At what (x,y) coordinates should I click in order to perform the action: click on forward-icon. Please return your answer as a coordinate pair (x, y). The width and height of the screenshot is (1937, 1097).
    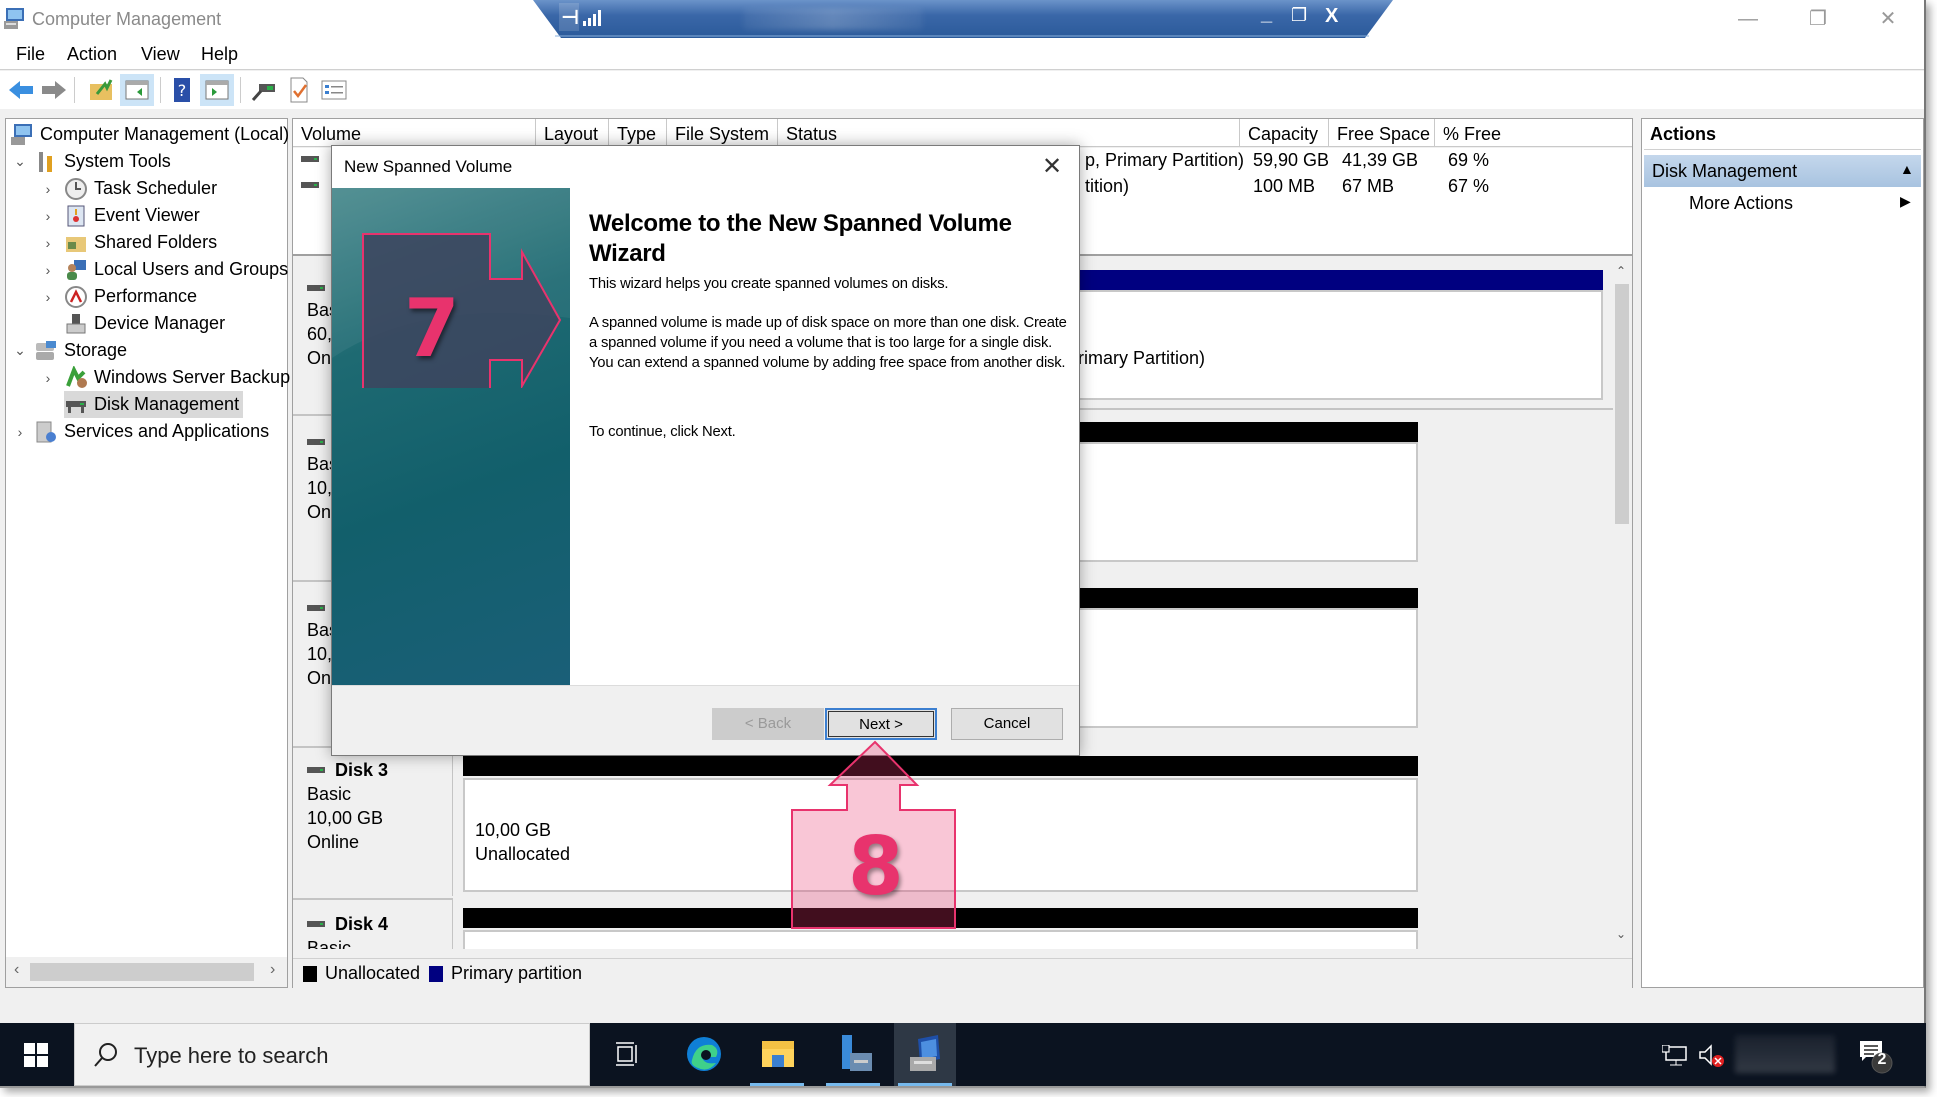
    Looking at the image, I should click on (54, 90).